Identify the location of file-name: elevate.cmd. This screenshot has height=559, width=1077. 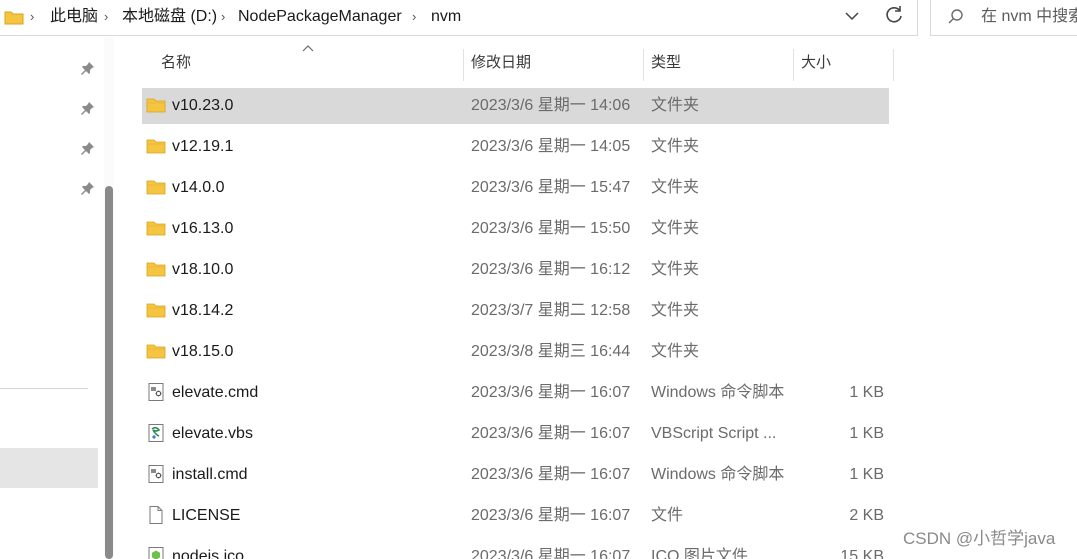
(215, 392).